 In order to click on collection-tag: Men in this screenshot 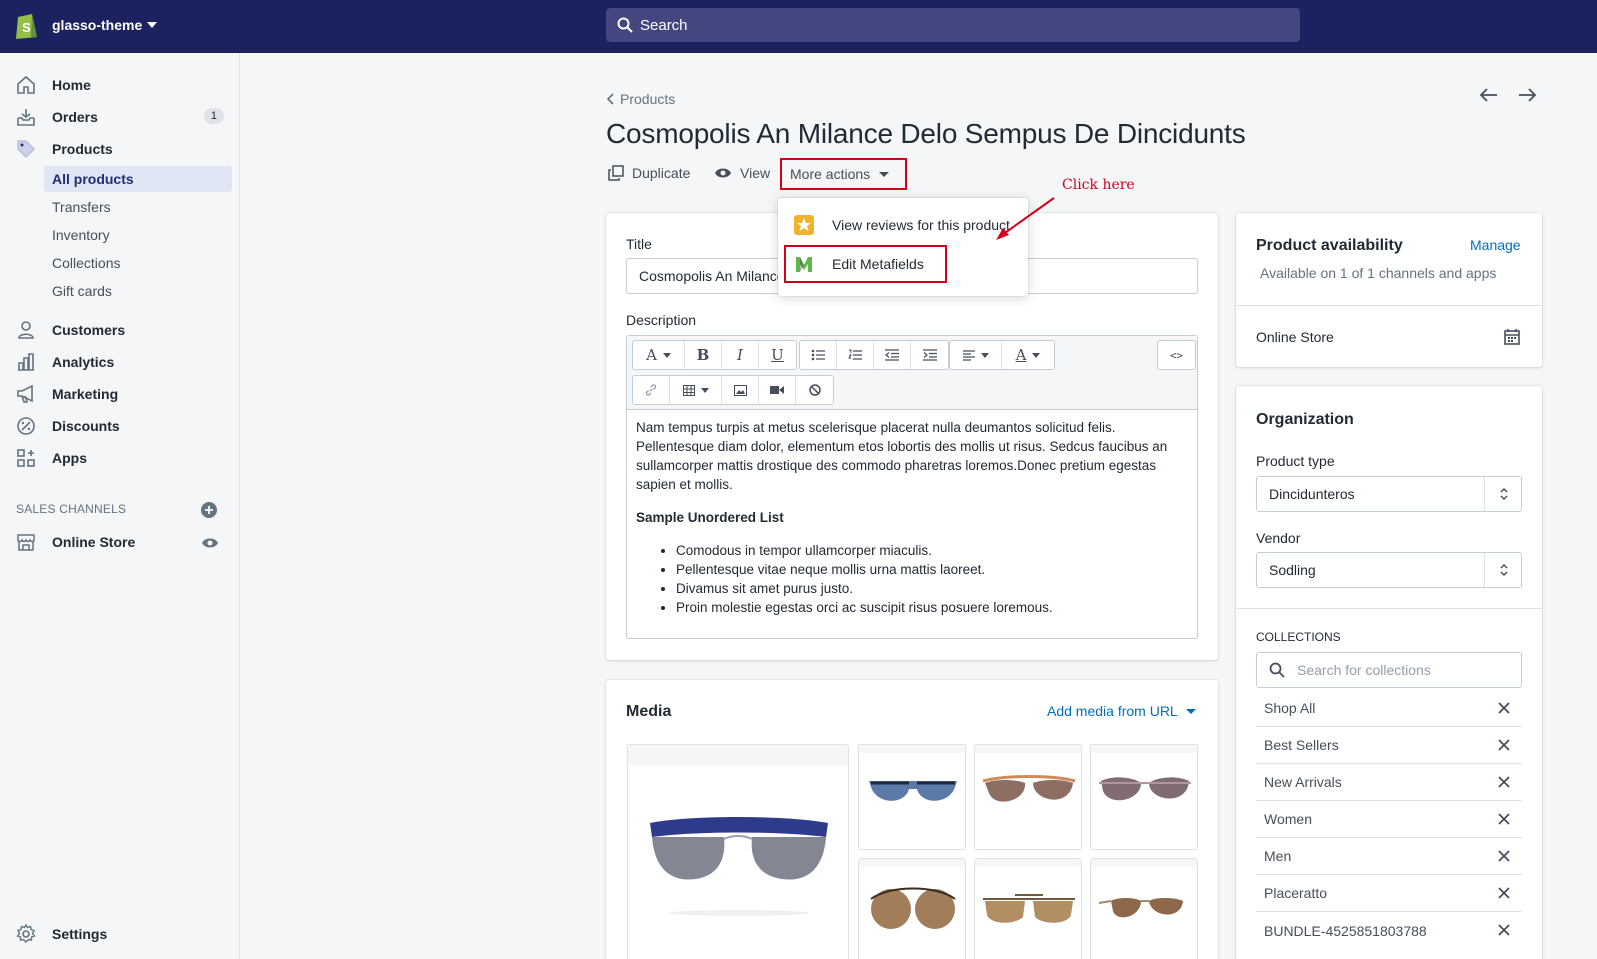, I will do `click(1389, 856)`.